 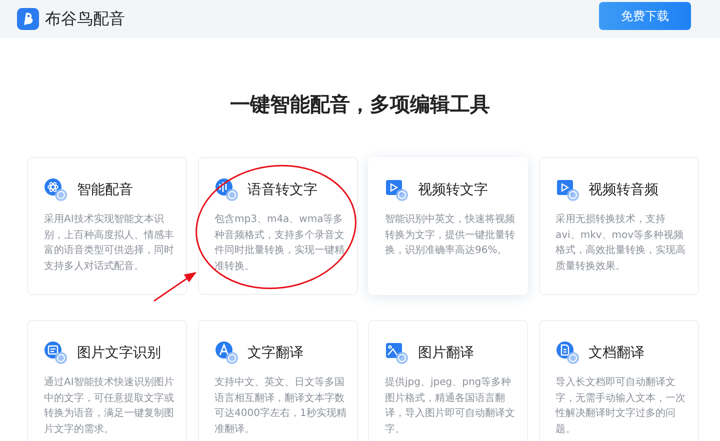 I want to click on feature-card: 视频转音频 采用无损转换技术，支持avi、mkv、mov等多种视频格式，高效批量转换，实现高质量转换效果。, so click(x=618, y=226).